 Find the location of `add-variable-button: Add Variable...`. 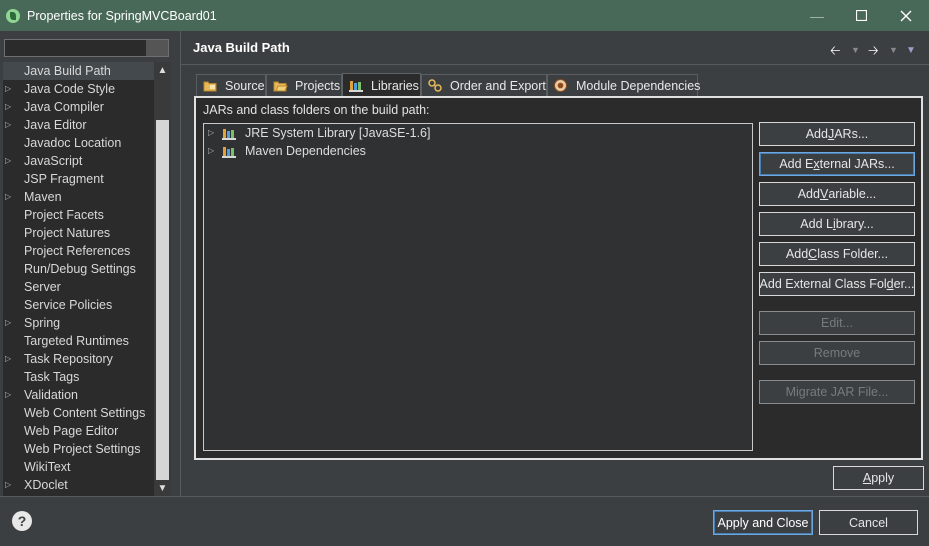

add-variable-button: Add Variable... is located at coordinates (837, 194).